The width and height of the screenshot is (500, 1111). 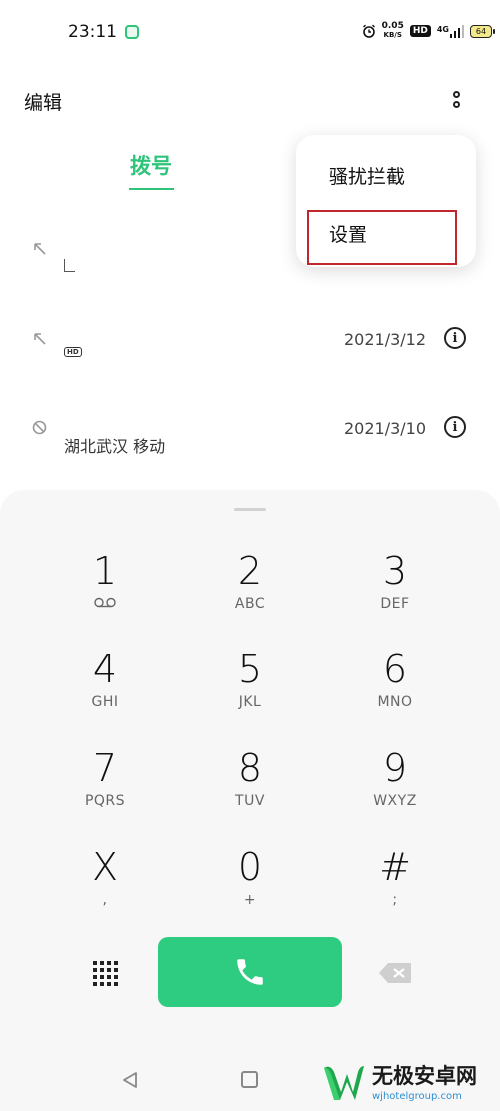 What do you see at coordinates (395, 867) in the screenshot?
I see `key-digit: #` at bounding box center [395, 867].